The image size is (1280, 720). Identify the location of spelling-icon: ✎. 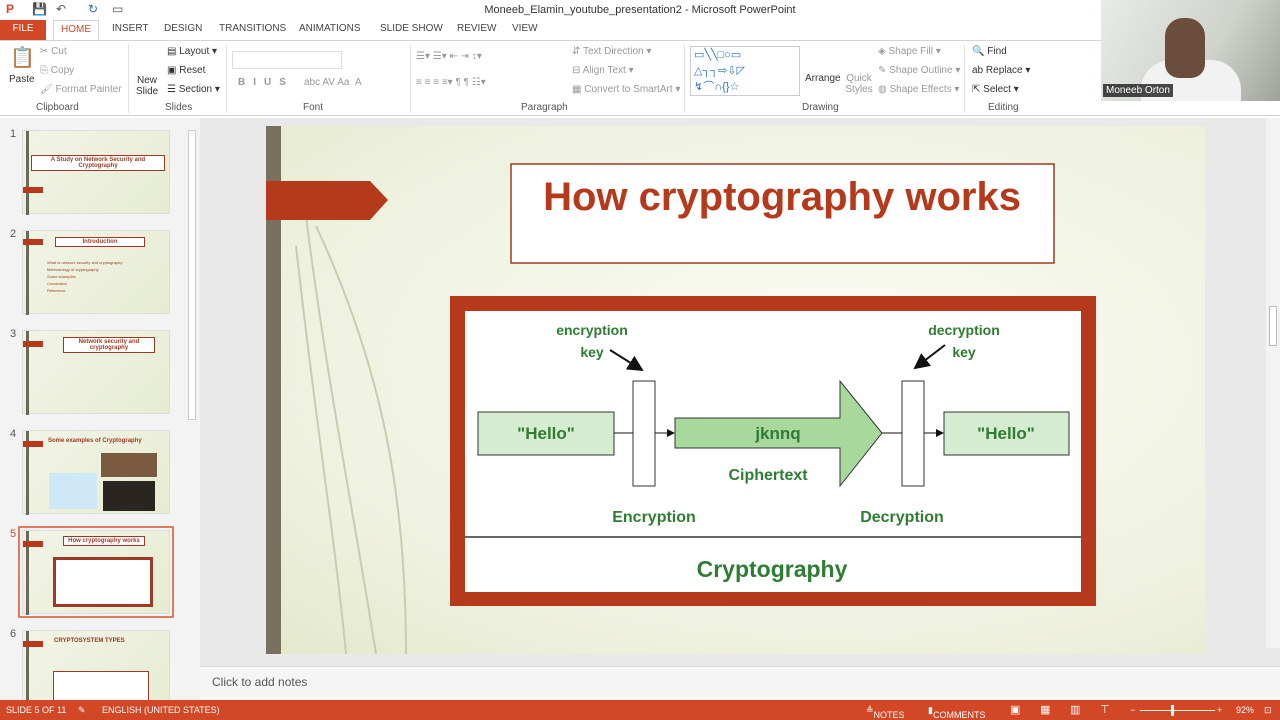
(82, 710).